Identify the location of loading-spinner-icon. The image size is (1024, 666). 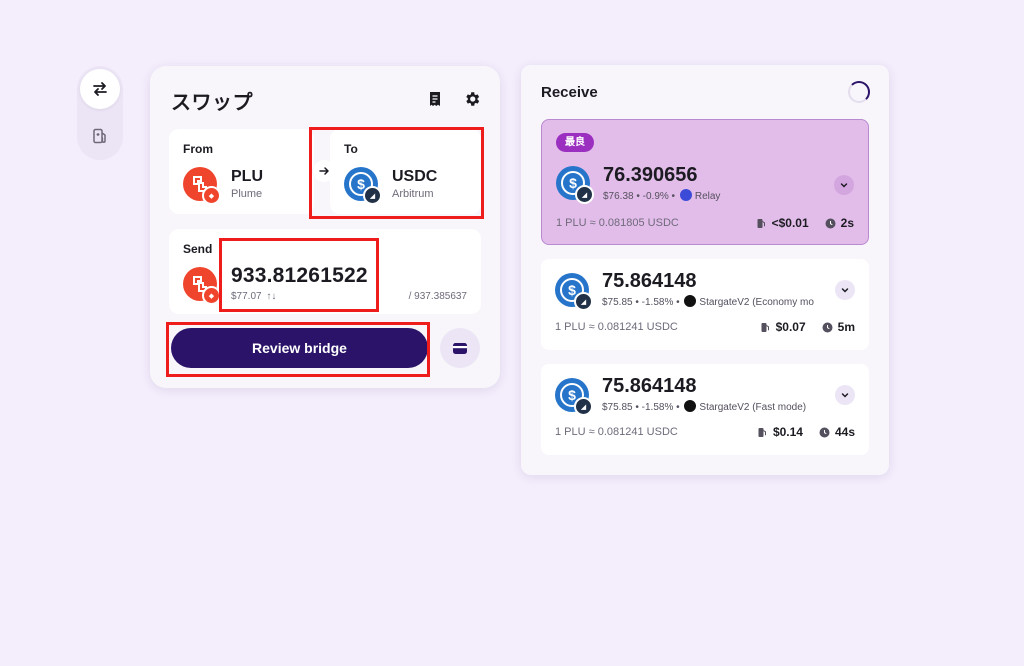
(859, 92).